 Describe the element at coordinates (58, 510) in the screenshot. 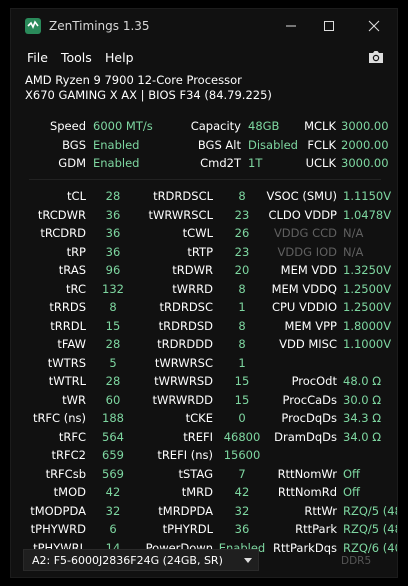

I see `timings-label: tMODPDA` at that location.